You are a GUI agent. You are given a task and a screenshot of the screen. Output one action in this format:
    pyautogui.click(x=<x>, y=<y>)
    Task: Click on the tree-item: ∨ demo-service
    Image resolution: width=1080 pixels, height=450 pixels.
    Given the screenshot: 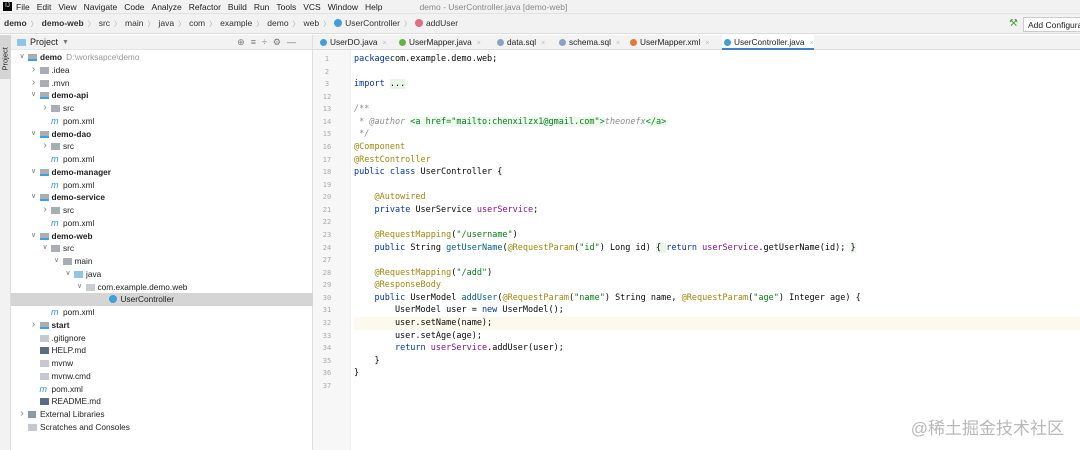 What is the action you would take?
    pyautogui.click(x=162, y=197)
    